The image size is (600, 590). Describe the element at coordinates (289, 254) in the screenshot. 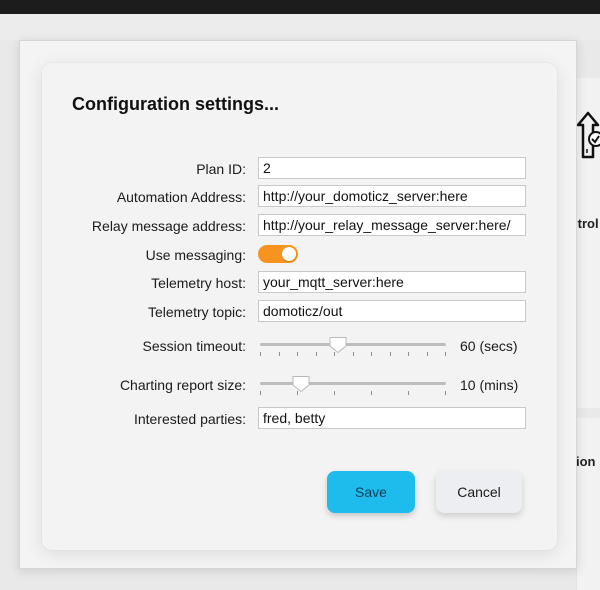

I see `toggle-knob` at that location.